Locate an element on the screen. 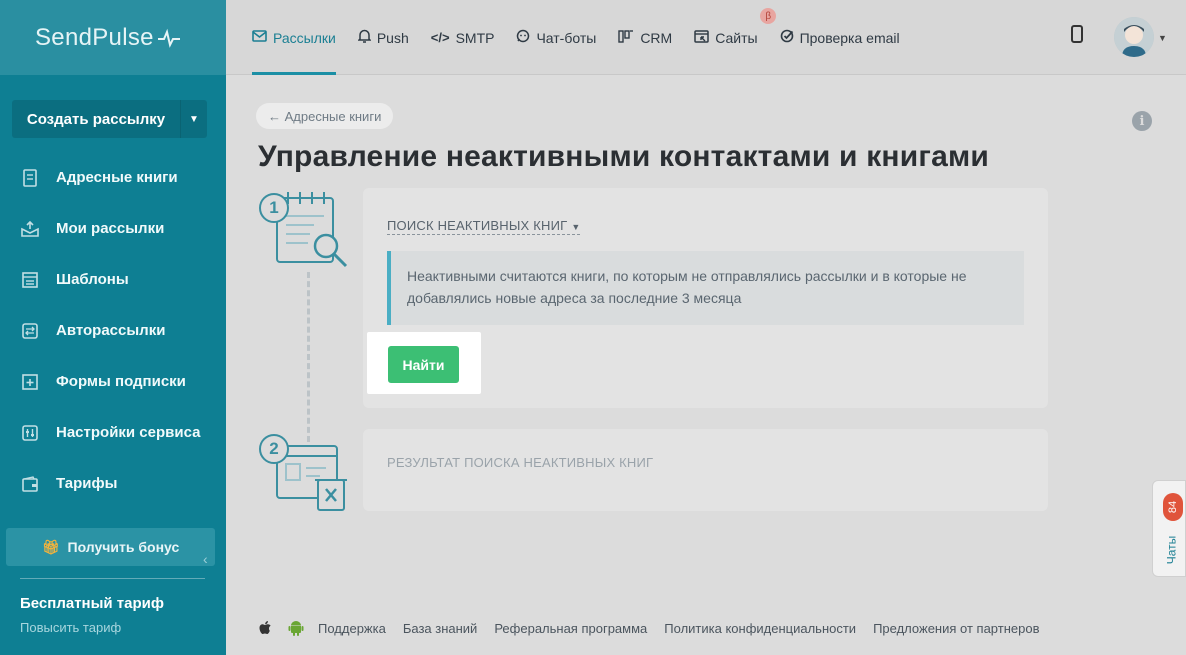 The height and width of the screenshot is (655, 1186). step-2-badge: 2 is located at coordinates (274, 449).